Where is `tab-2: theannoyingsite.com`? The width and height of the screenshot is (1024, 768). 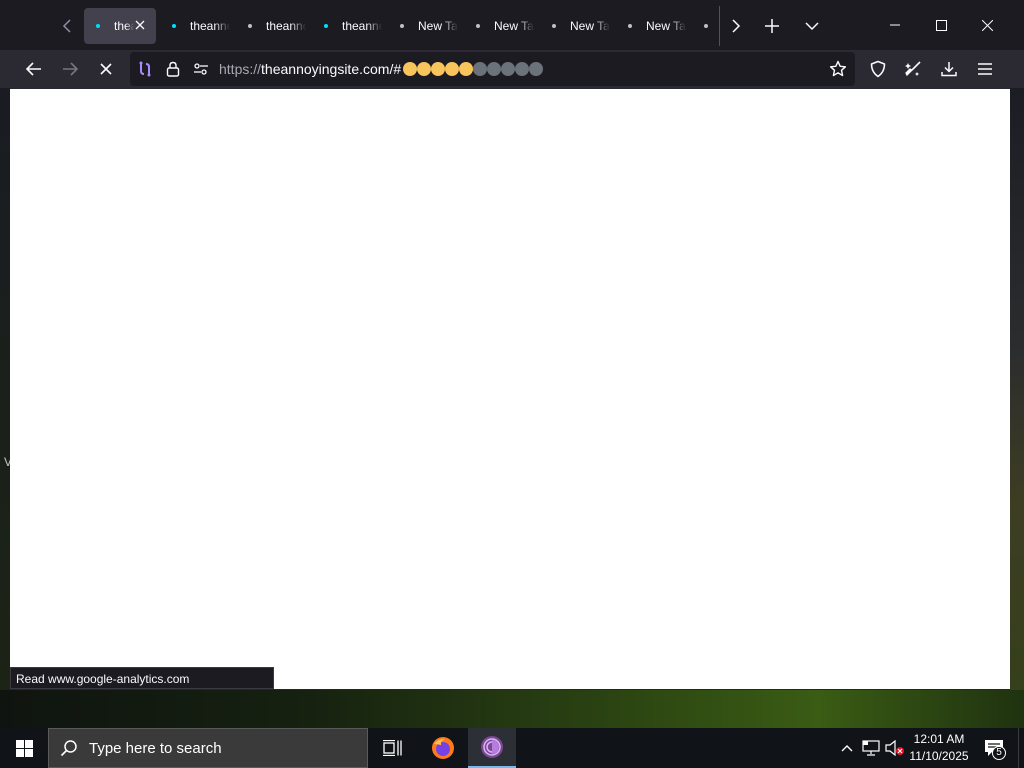 tab-2: theannoyingsite.com is located at coordinates (272, 26).